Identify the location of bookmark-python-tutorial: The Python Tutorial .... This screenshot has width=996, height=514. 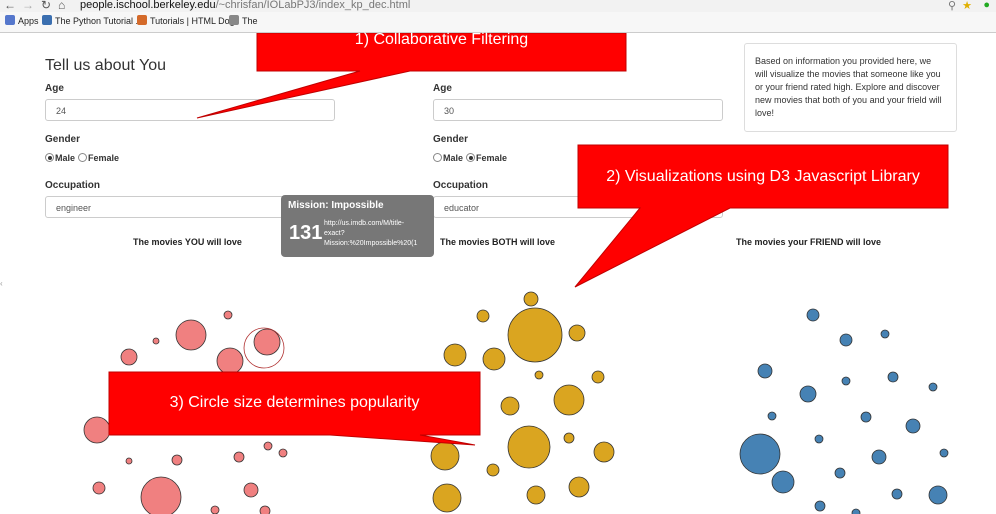
(92, 20).